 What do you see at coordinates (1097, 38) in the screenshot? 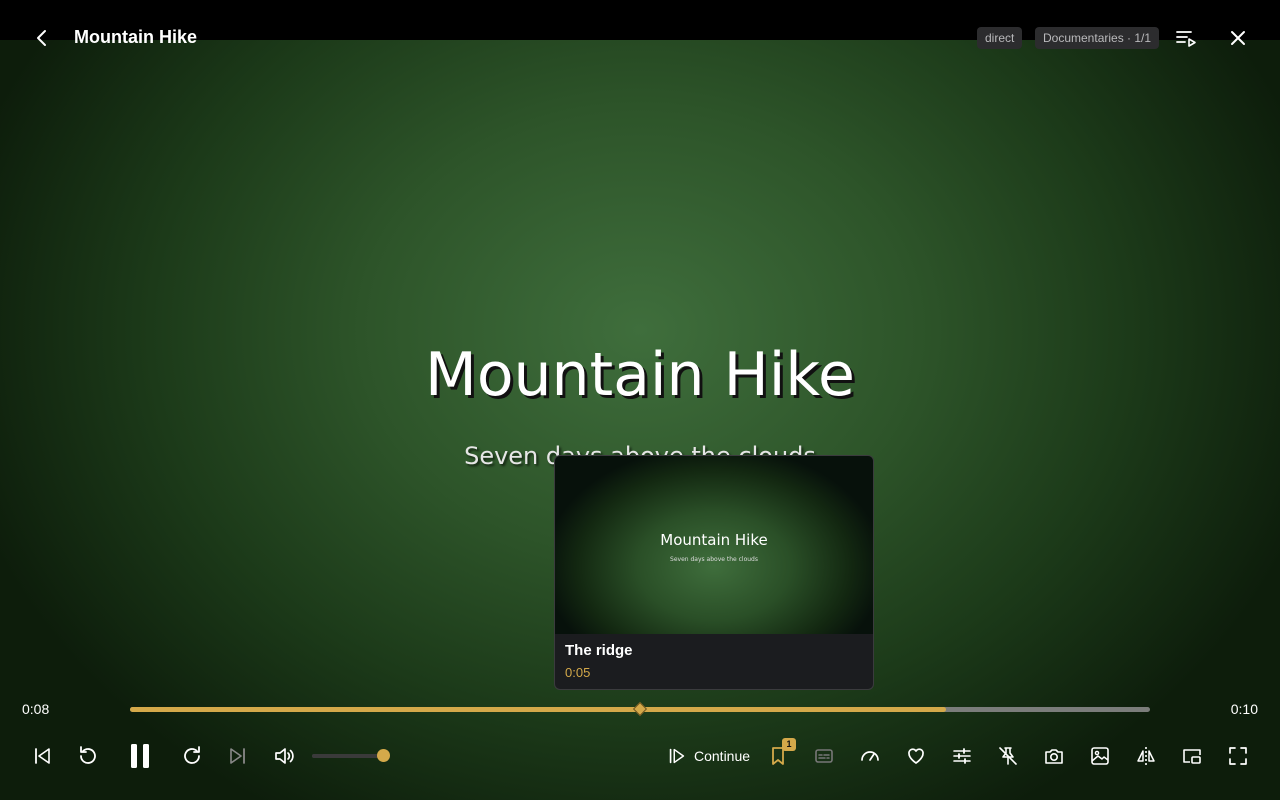
I see `playlist-badge: Documentaries · 1/1` at bounding box center [1097, 38].